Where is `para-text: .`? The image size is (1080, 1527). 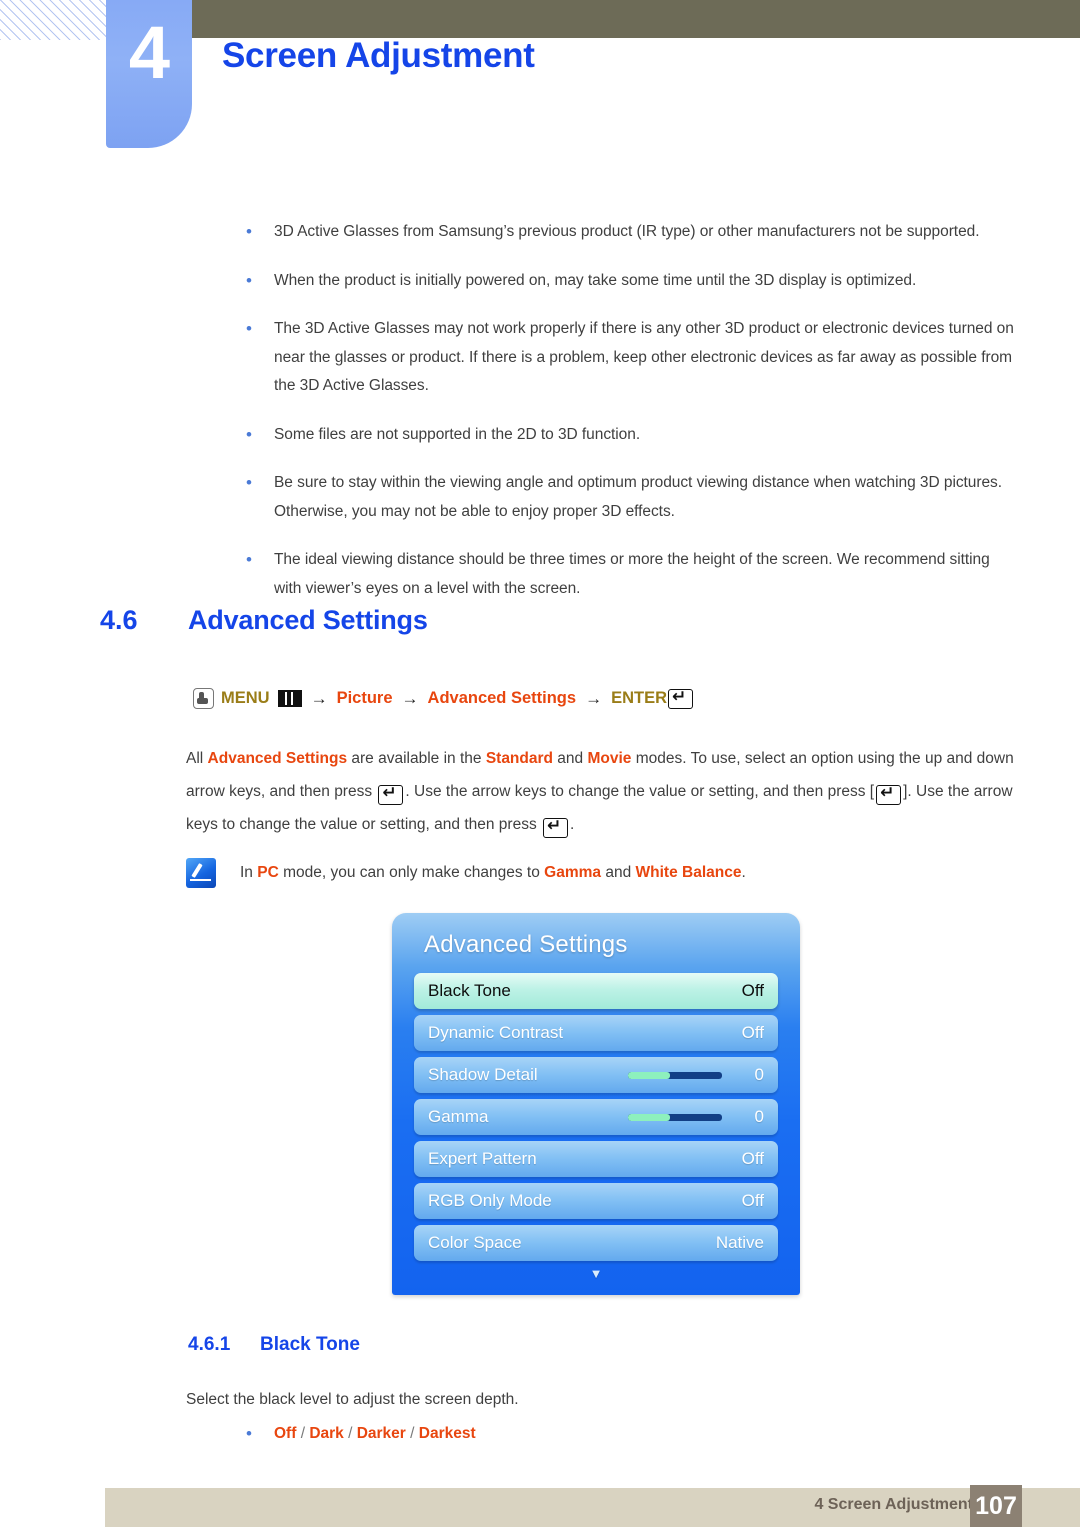 para-text: . is located at coordinates (572, 824).